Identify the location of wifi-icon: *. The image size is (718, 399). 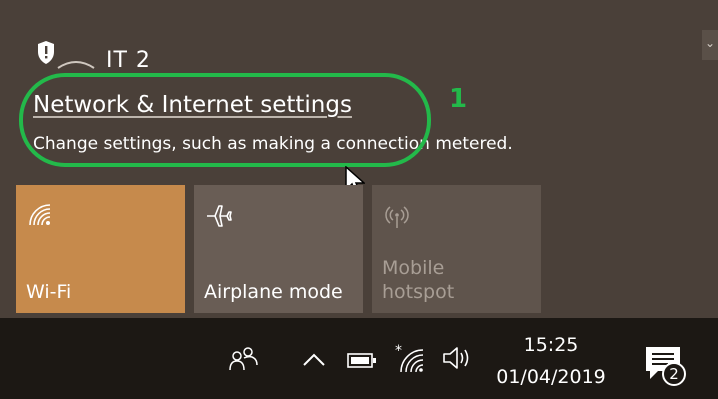
(411, 359).